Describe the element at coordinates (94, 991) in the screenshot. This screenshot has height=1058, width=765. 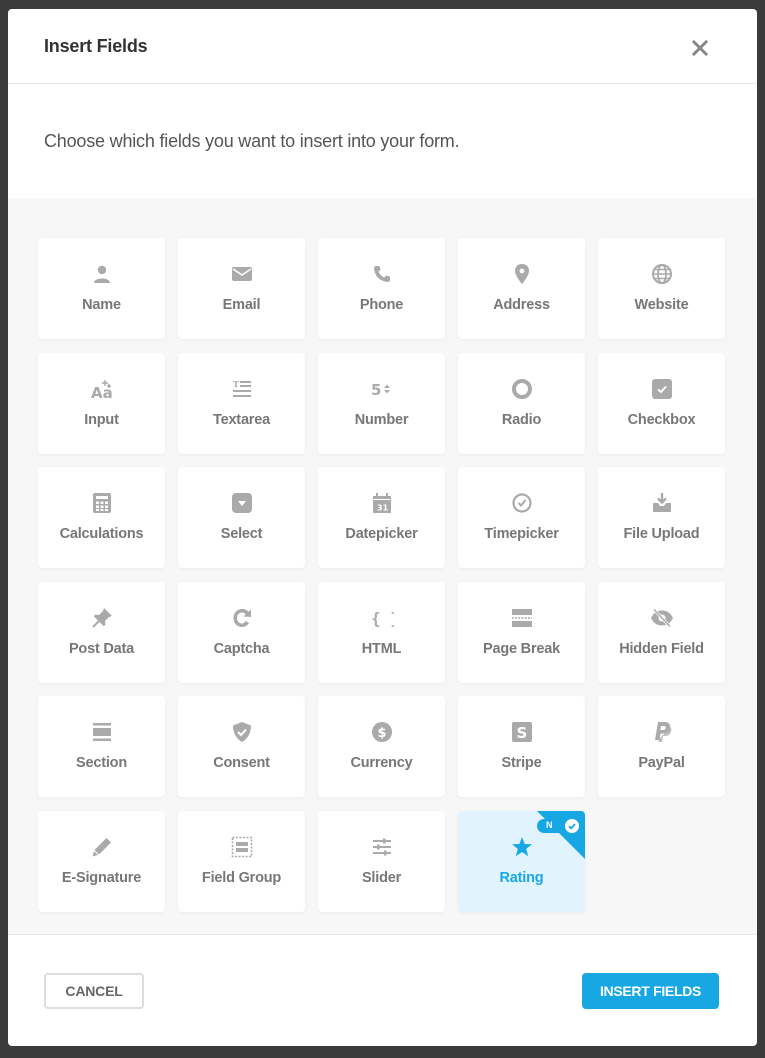
I see `cancel-button: CANCEL` at that location.